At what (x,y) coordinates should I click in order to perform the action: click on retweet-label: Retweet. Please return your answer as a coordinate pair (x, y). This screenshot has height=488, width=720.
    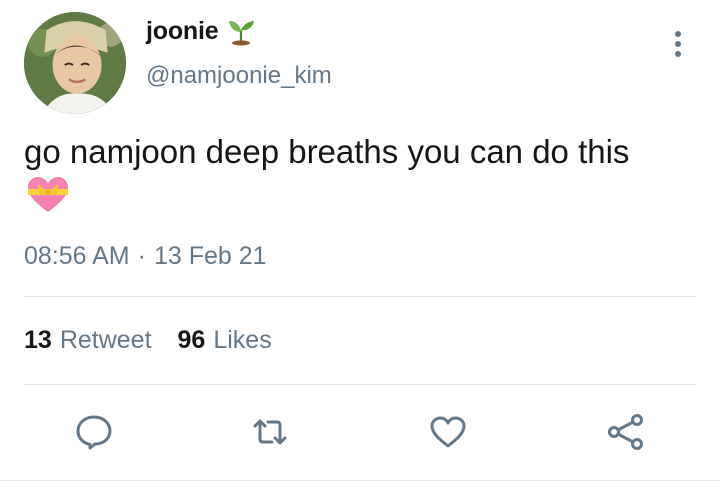
    Looking at the image, I should click on (105, 340).